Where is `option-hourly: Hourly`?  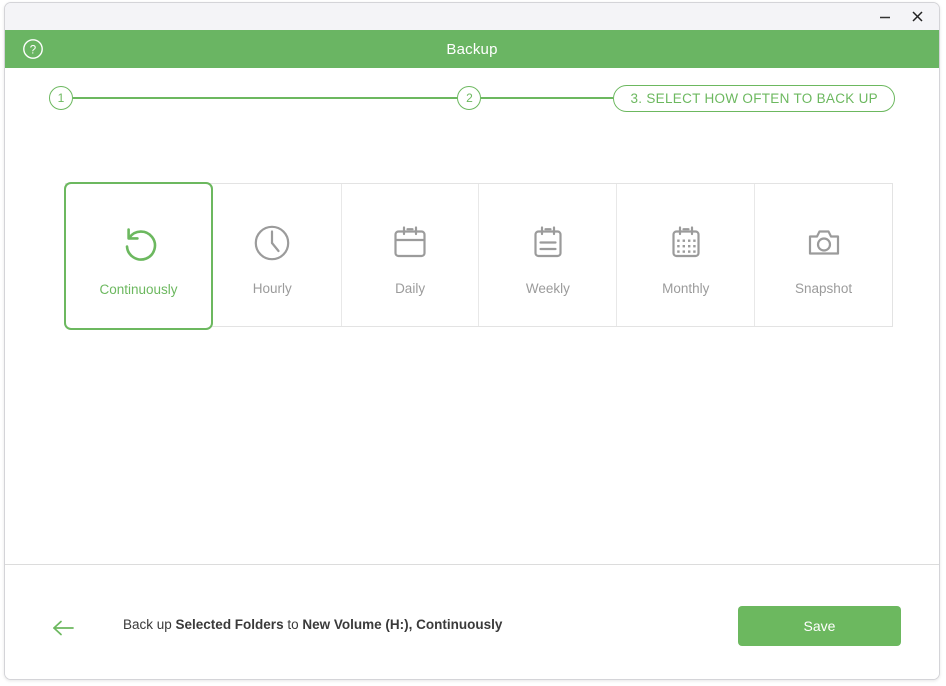 option-hourly: Hourly is located at coordinates (273, 255).